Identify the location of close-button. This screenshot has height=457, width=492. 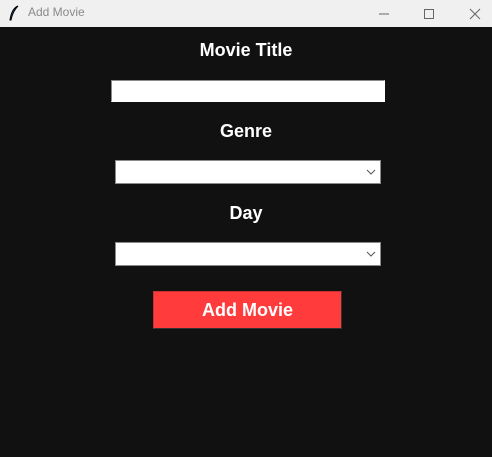
(472, 13).